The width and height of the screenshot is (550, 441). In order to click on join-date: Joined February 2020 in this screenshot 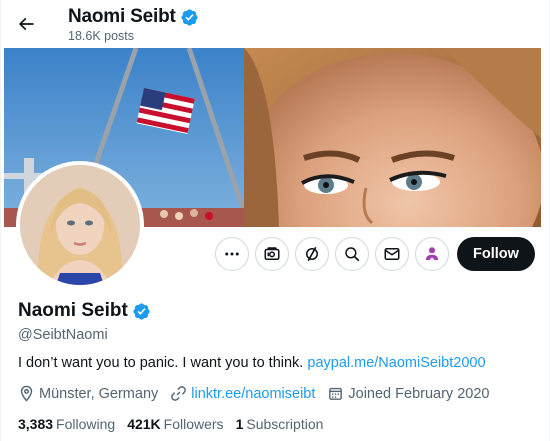, I will do `click(408, 393)`.